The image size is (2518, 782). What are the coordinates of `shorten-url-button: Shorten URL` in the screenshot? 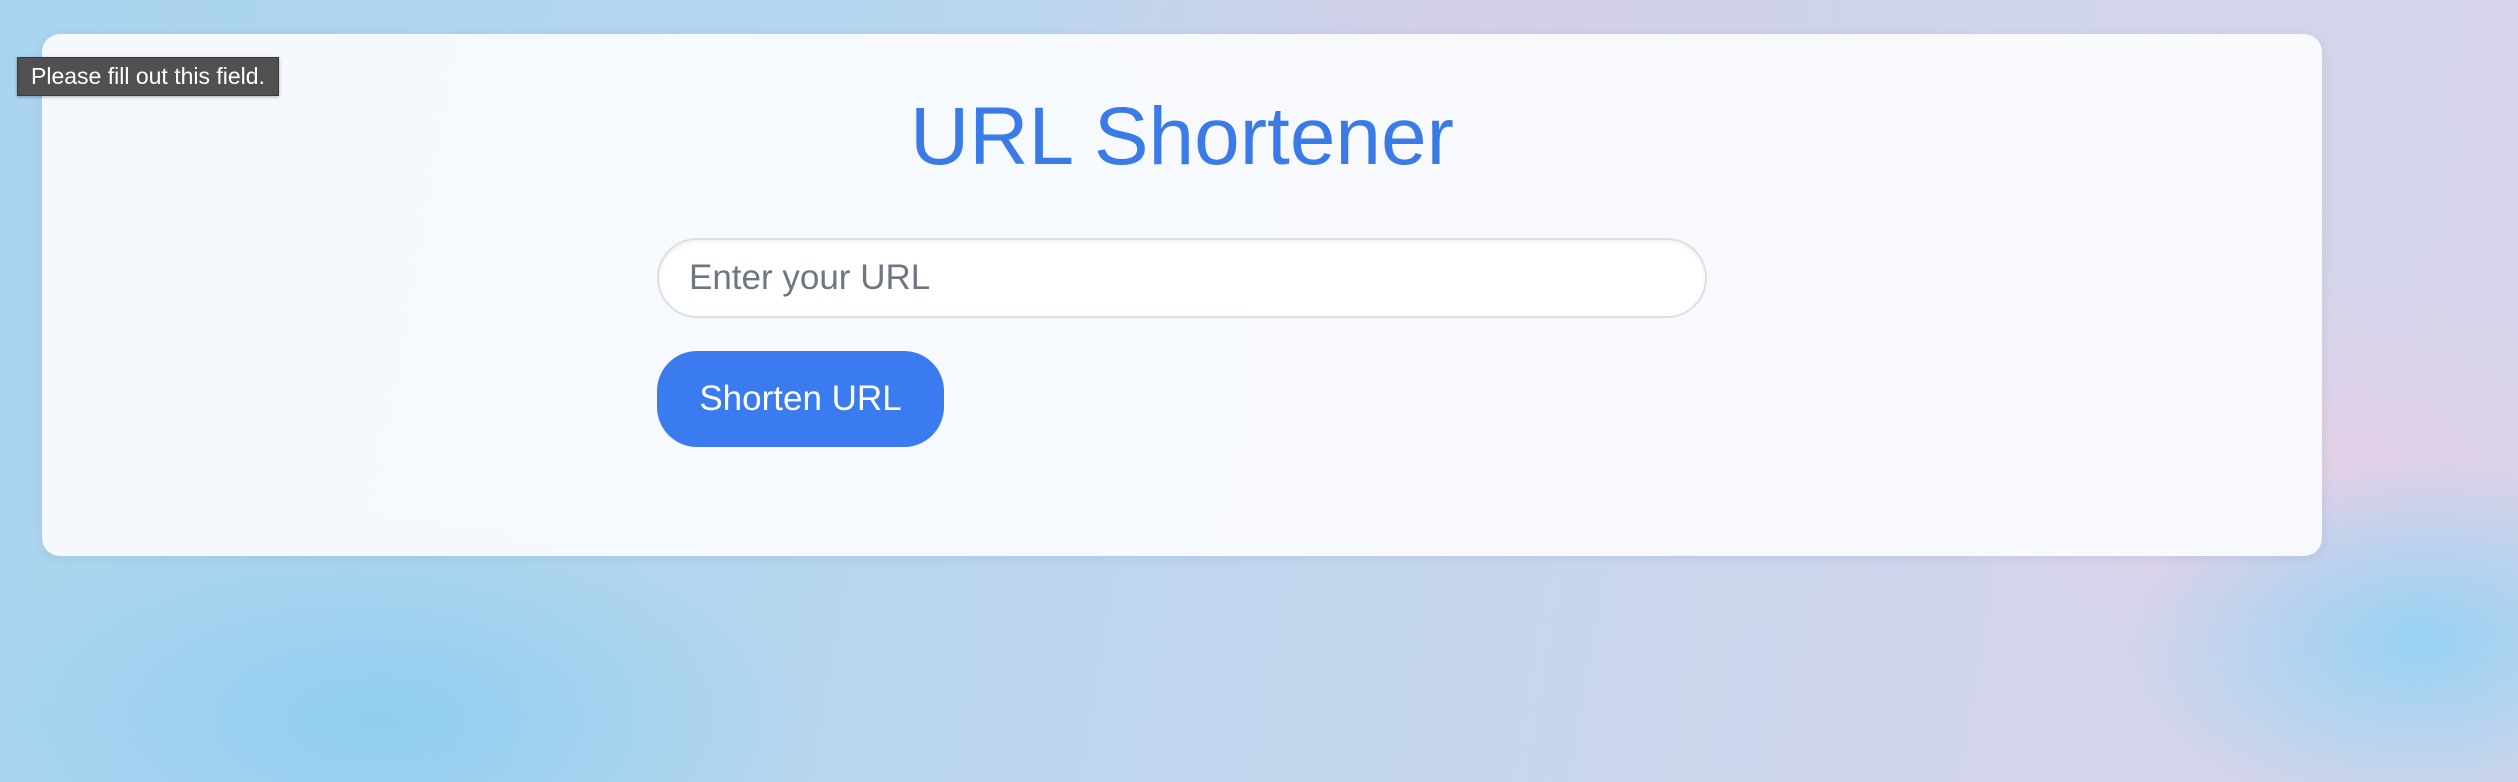 It's located at (800, 399).